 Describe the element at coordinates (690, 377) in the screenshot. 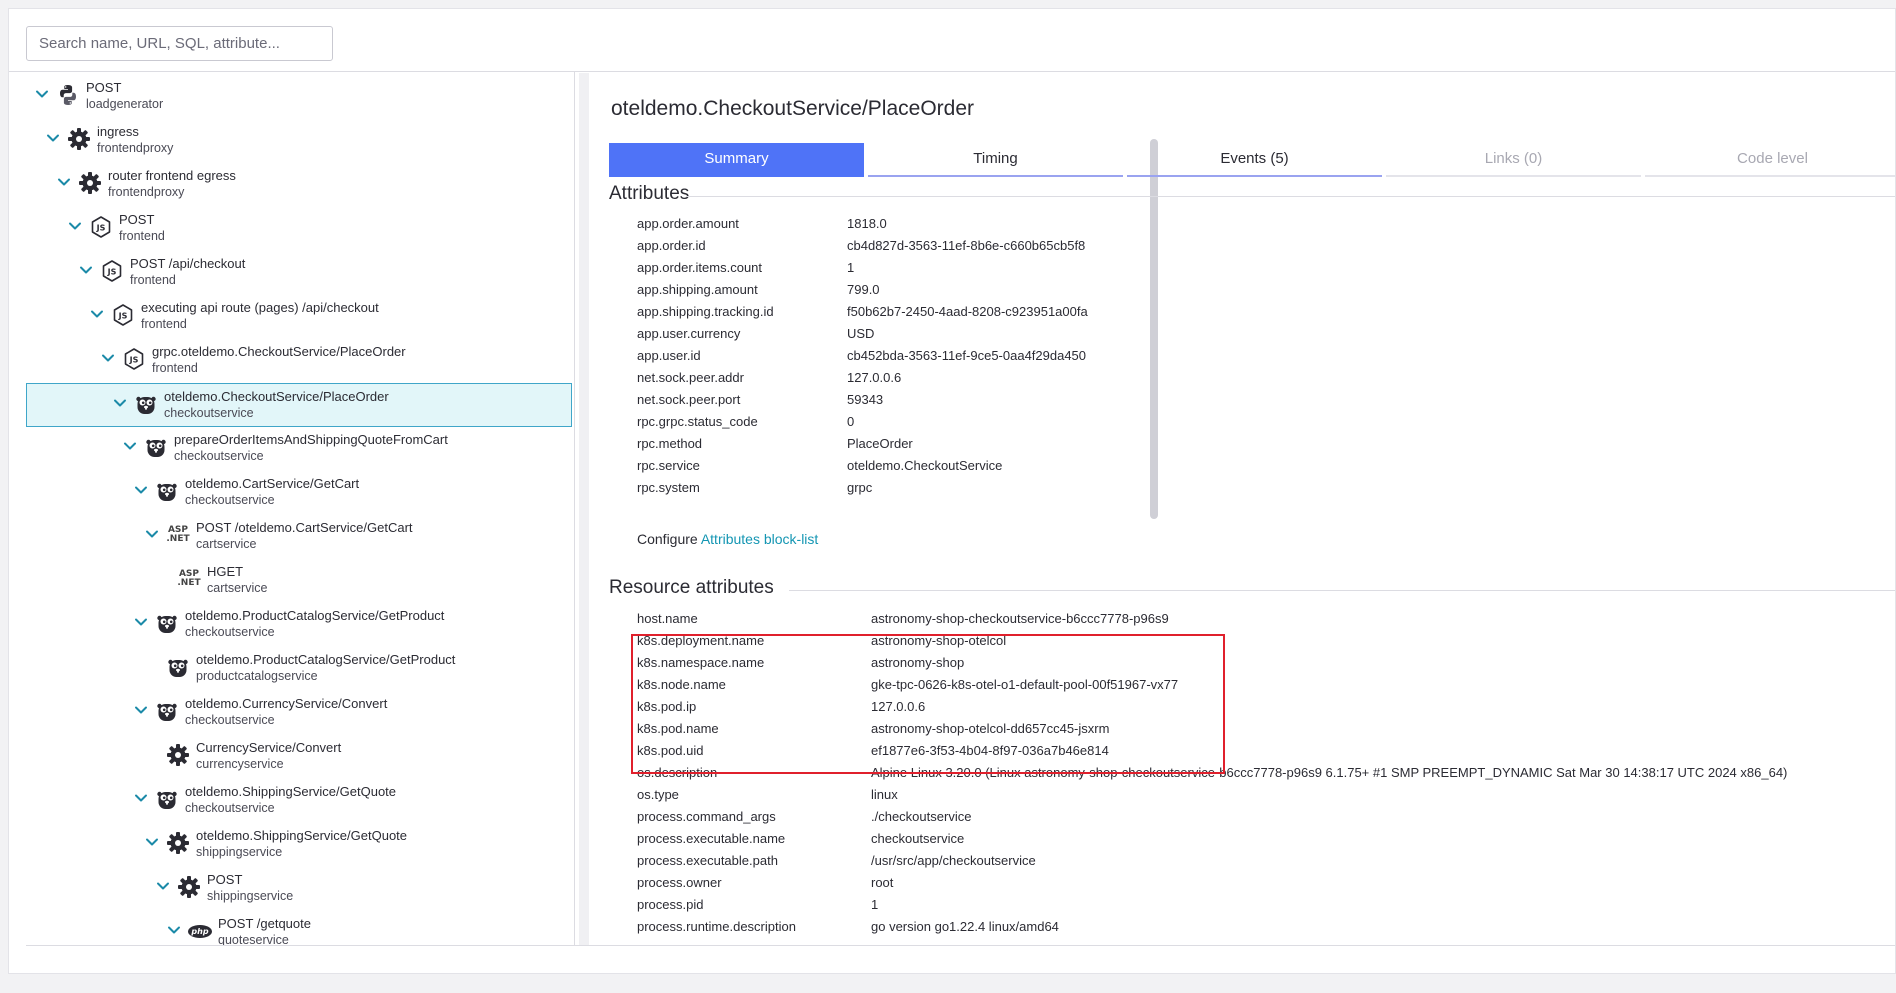

I see `attribute-key: net.sock.peer.addr` at that location.